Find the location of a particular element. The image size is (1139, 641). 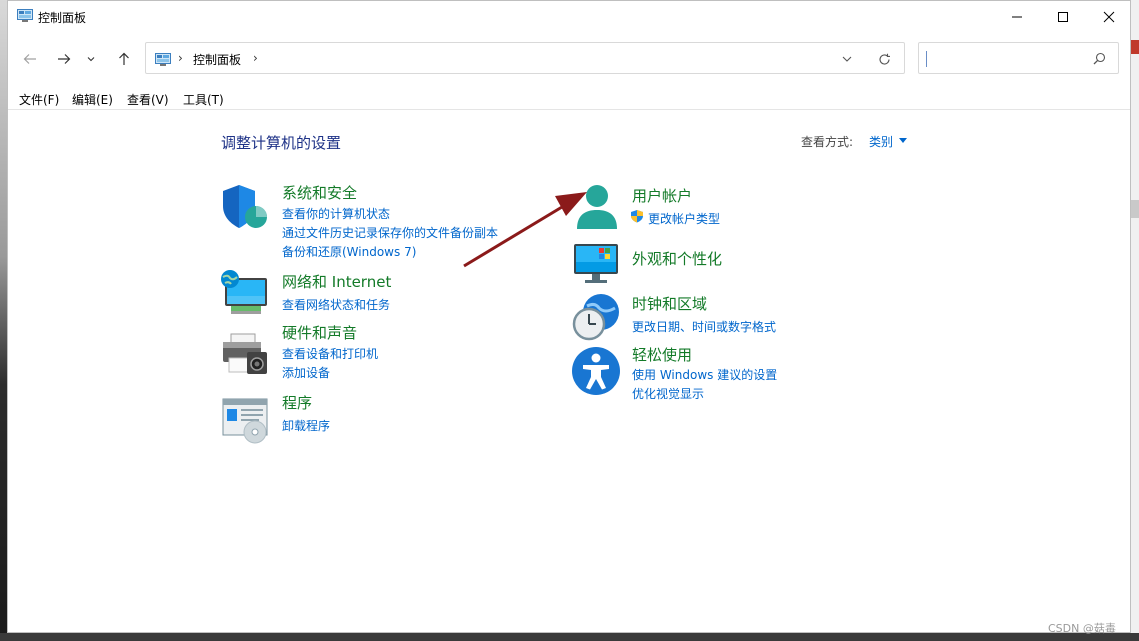

navigation-bar: › 控制面板 › is located at coordinates (569, 59).